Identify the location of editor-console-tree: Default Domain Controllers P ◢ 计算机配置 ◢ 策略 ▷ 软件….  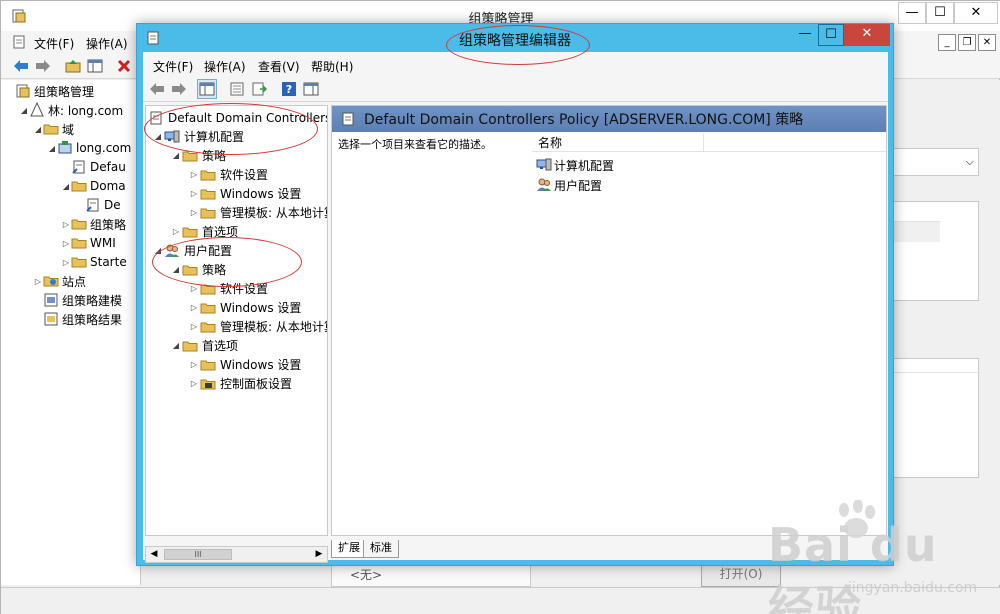
(236, 320).